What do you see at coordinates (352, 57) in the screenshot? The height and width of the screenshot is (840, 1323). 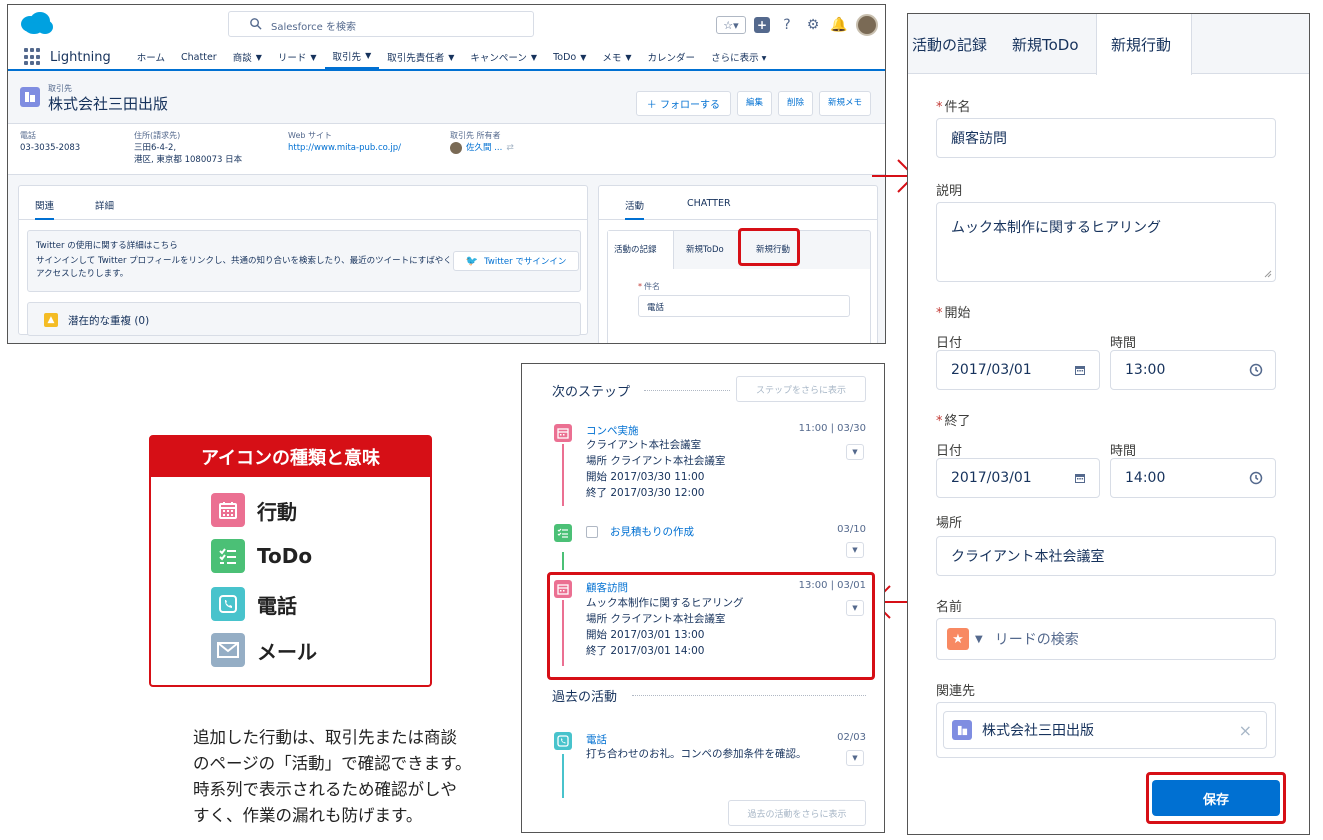 I see `nav-item: 取引先 ▼` at bounding box center [352, 57].